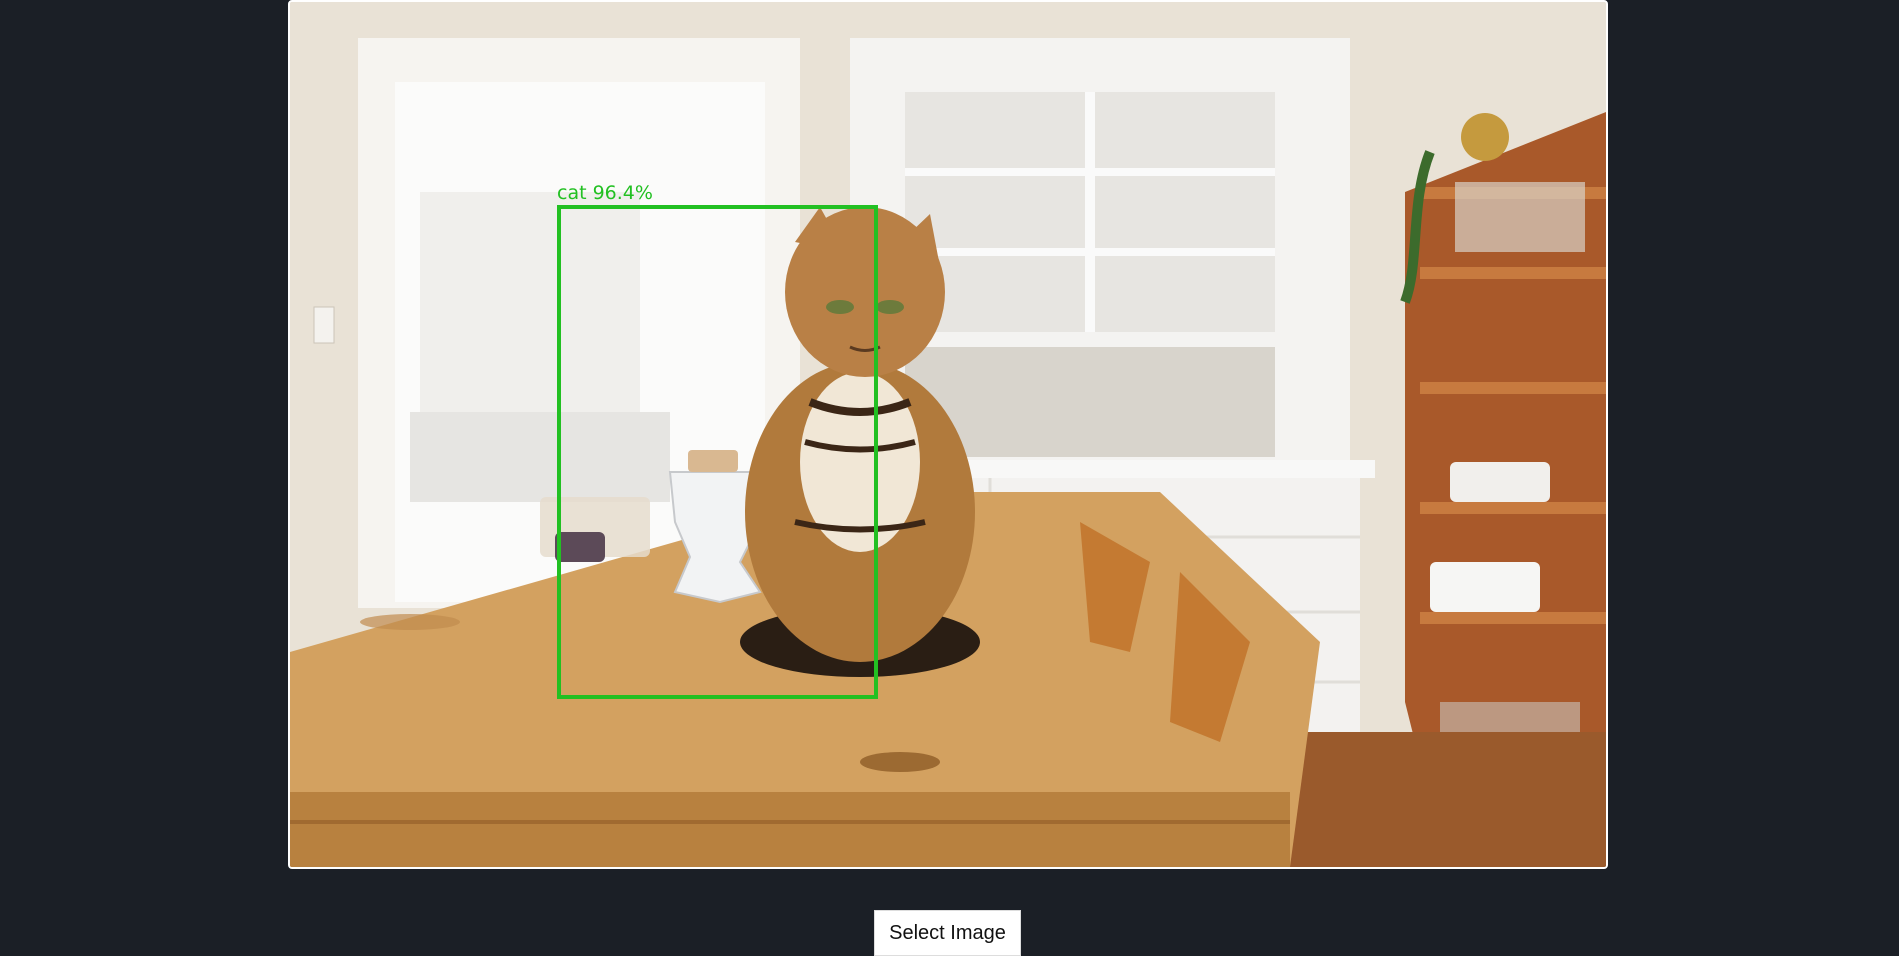 This screenshot has width=1899, height=956. What do you see at coordinates (717, 452) in the screenshot?
I see `detection-bounding-box` at bounding box center [717, 452].